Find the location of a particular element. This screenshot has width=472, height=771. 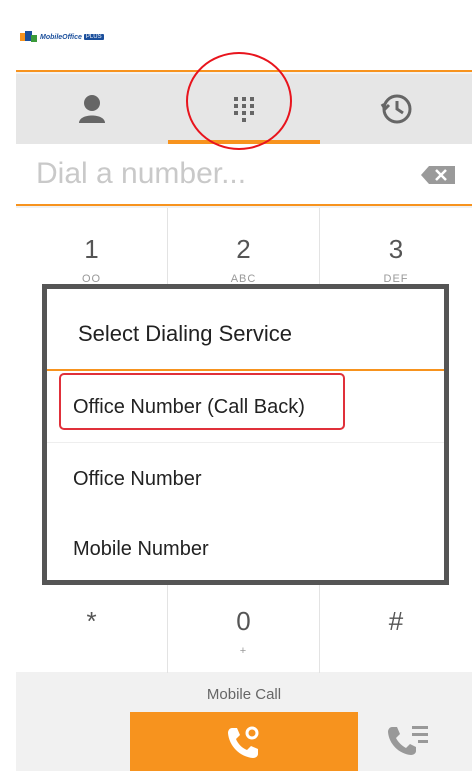

contacts-icon is located at coordinates (92, 109).